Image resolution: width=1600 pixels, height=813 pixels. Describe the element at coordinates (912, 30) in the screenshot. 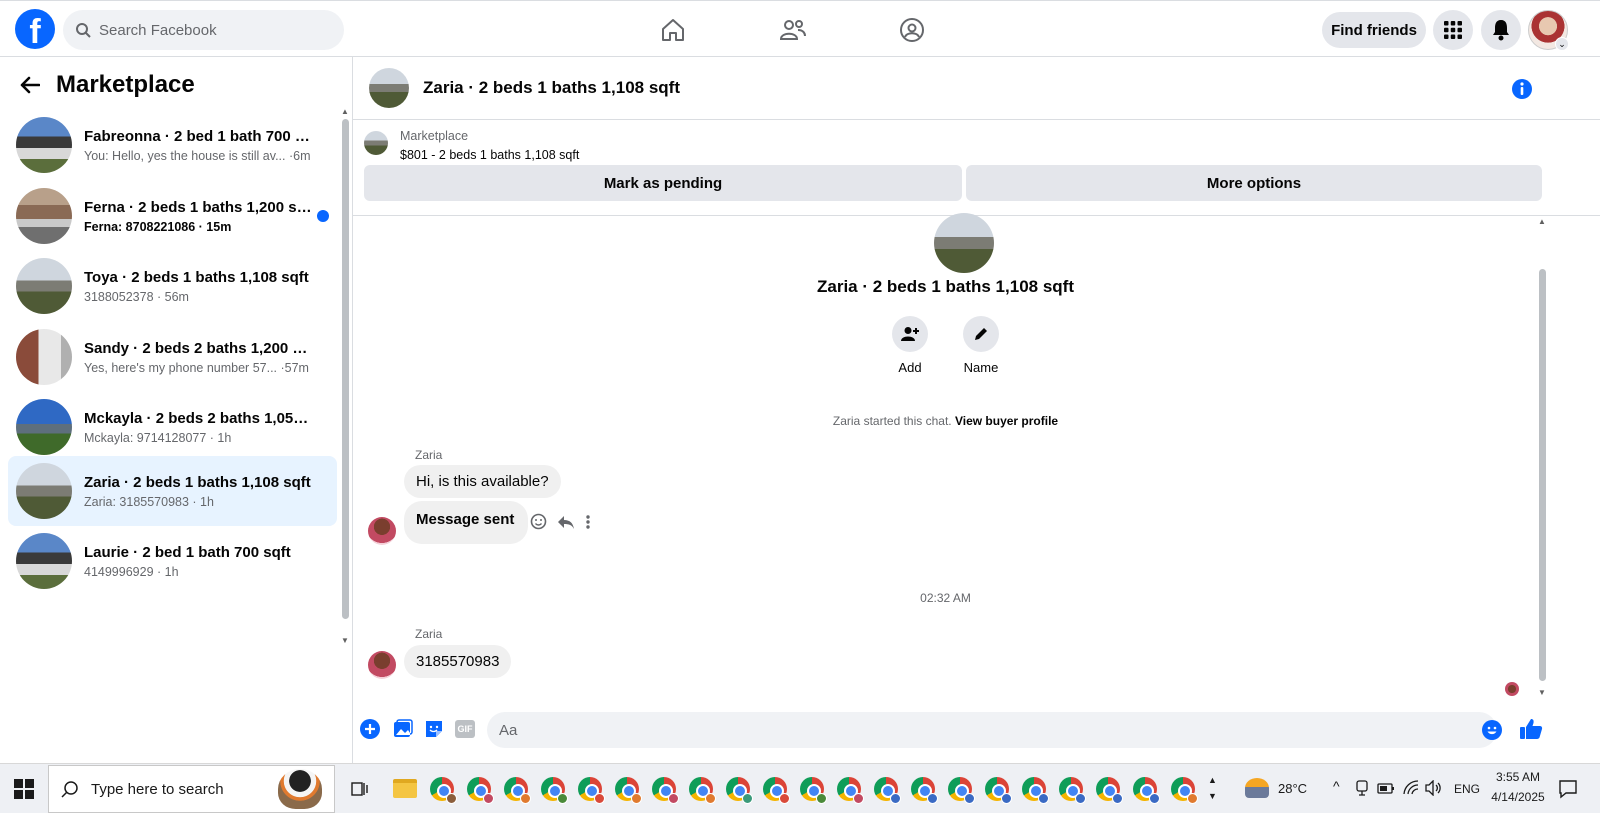

I see `groups-icon` at that location.